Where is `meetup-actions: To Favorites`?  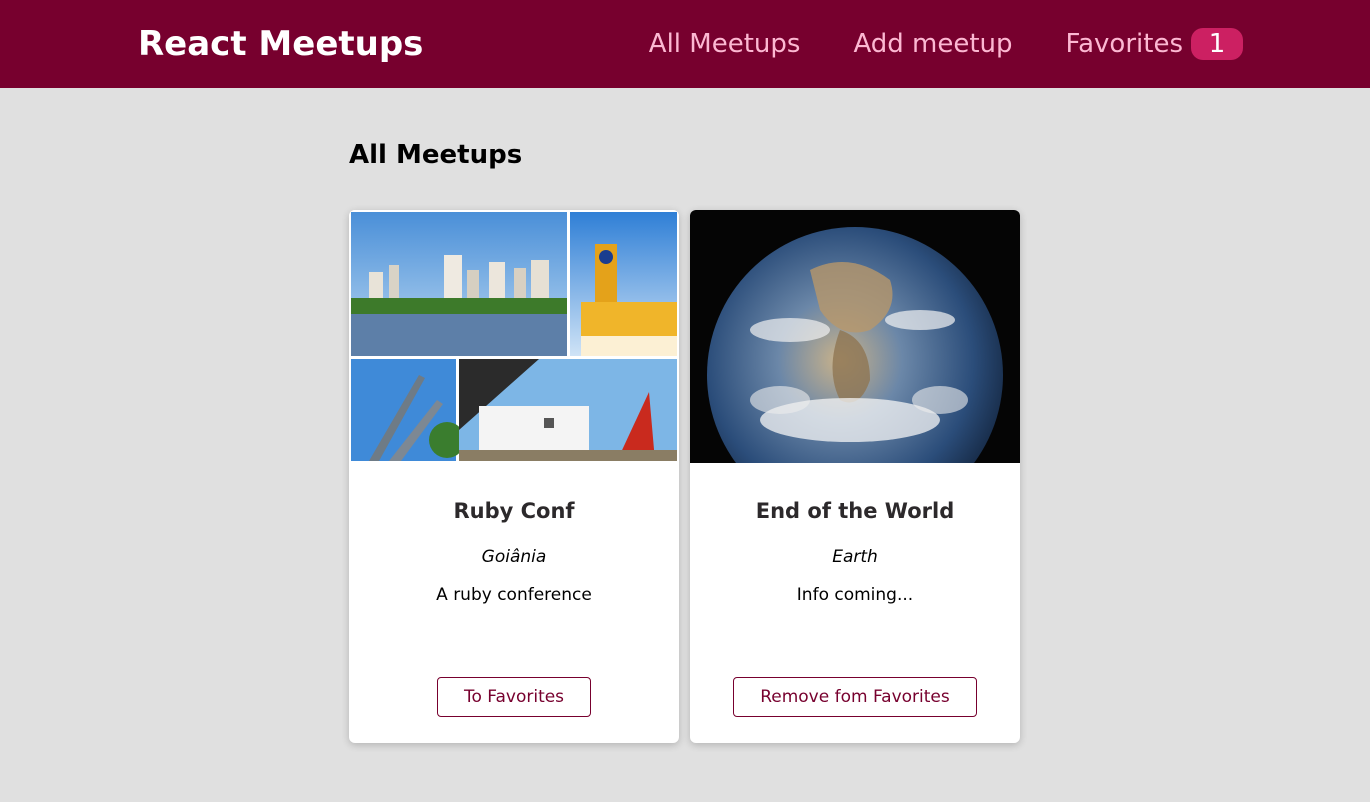 meetup-actions: To Favorites is located at coordinates (514, 697).